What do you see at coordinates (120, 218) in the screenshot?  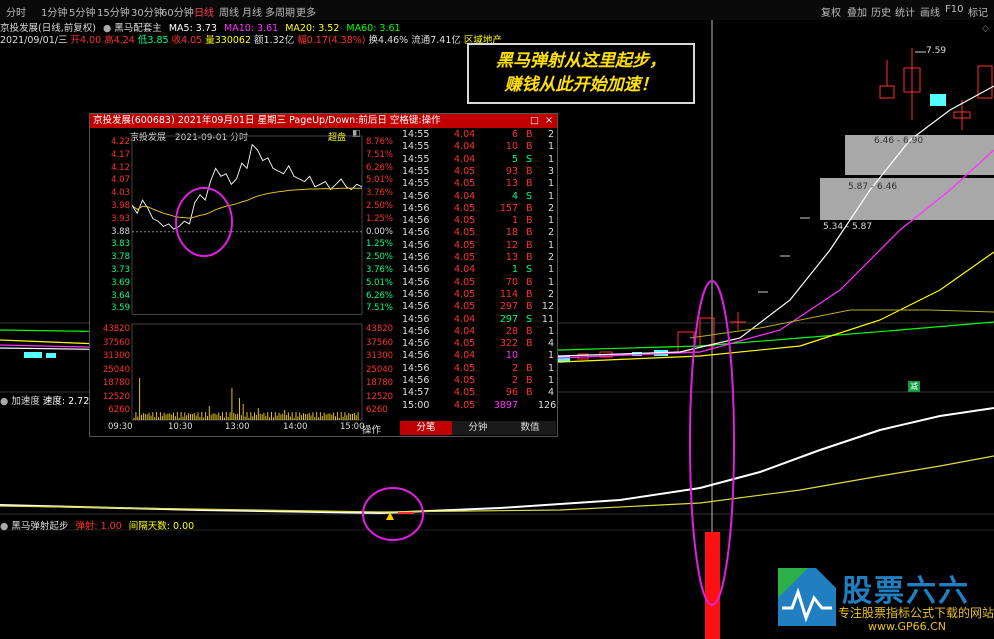 I see `price-tick: 3.93` at bounding box center [120, 218].